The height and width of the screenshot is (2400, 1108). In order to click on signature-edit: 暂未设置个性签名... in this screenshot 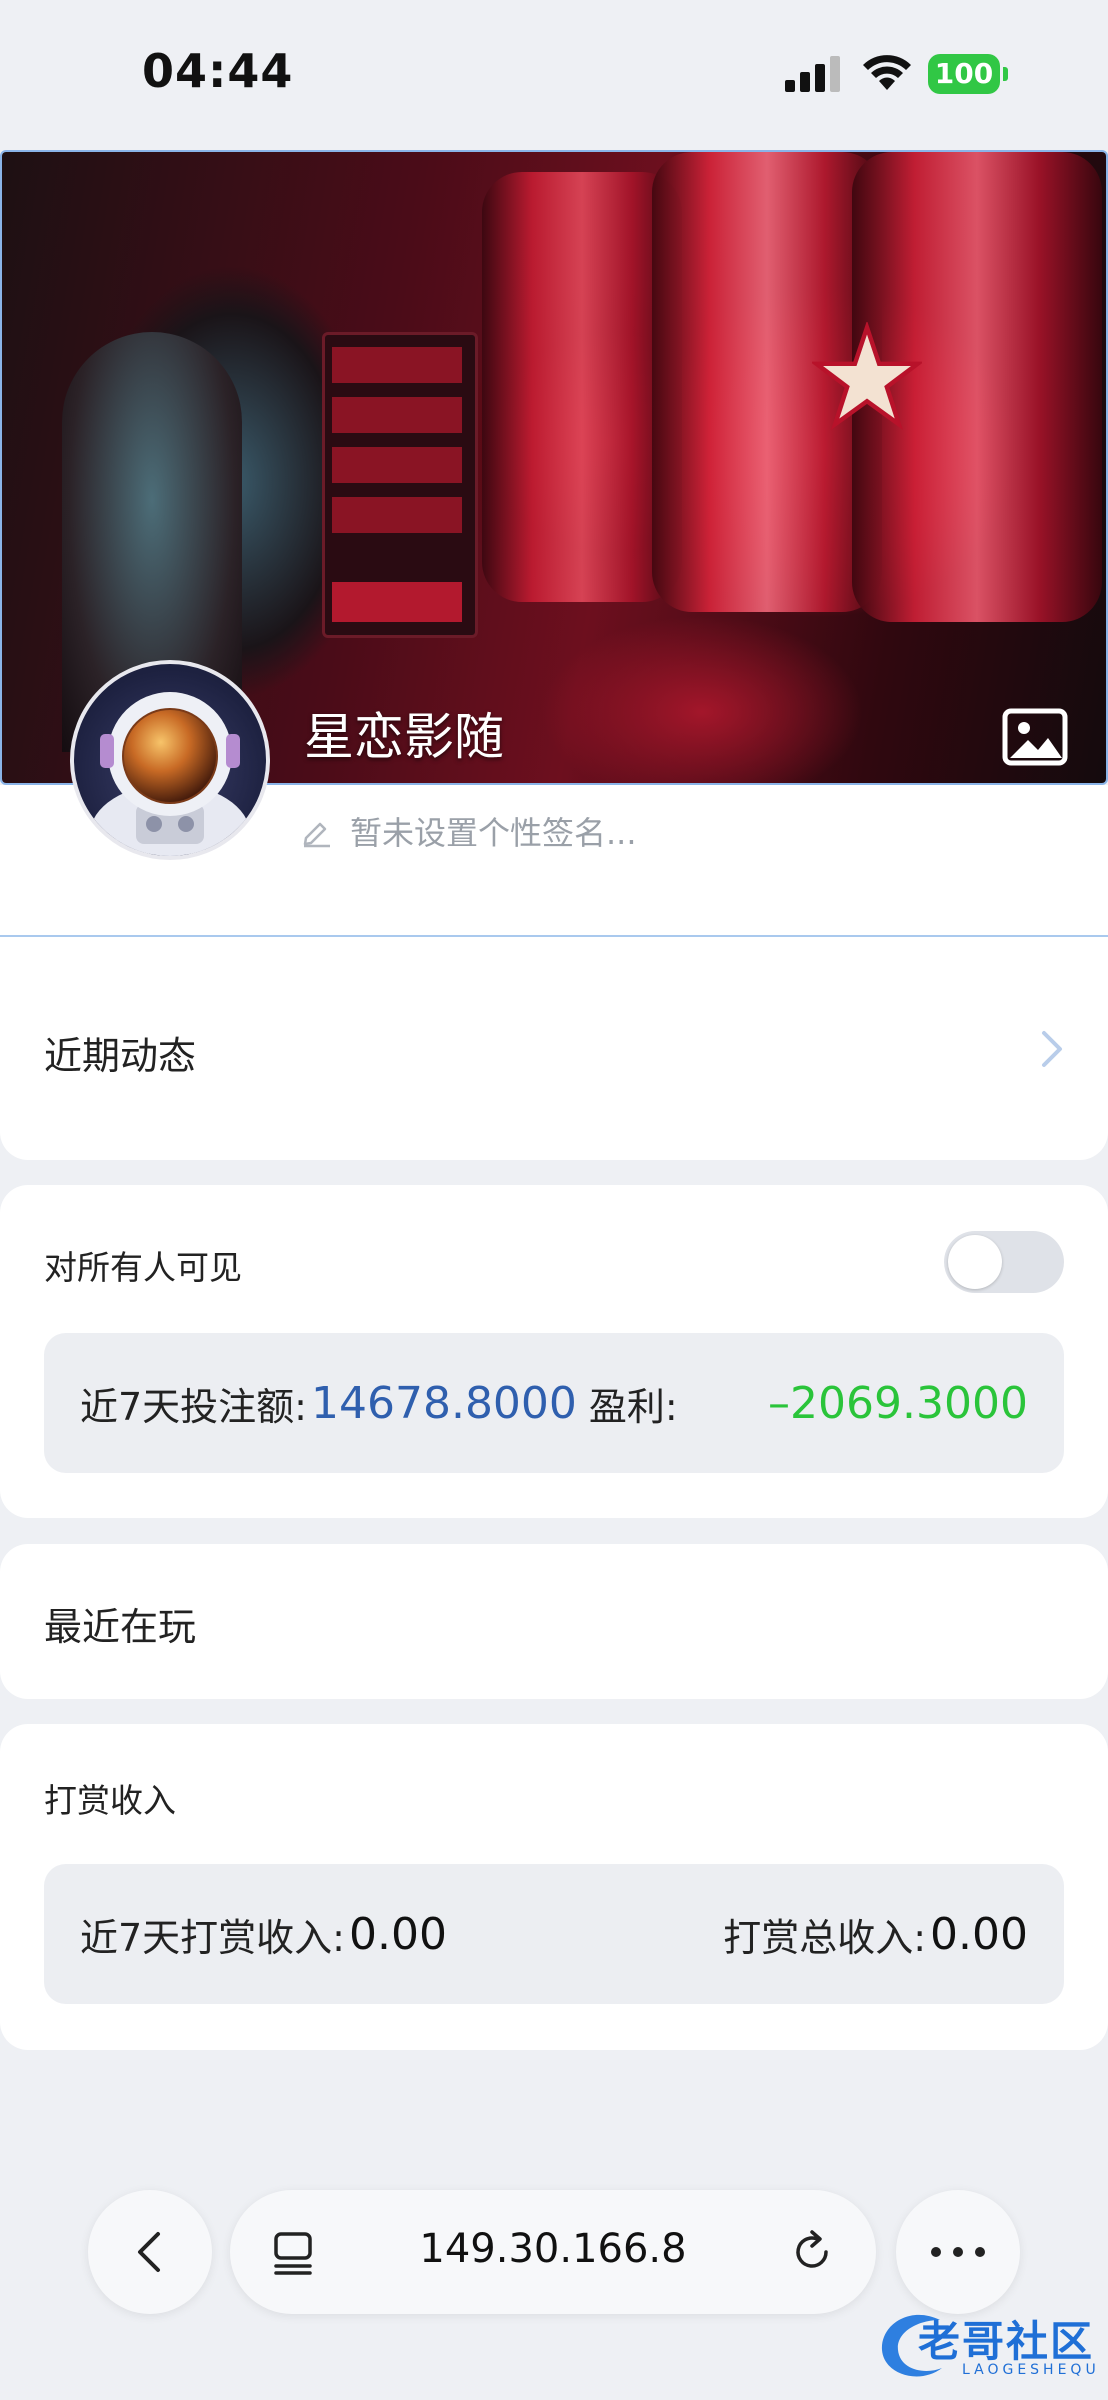, I will do `click(468, 831)`.